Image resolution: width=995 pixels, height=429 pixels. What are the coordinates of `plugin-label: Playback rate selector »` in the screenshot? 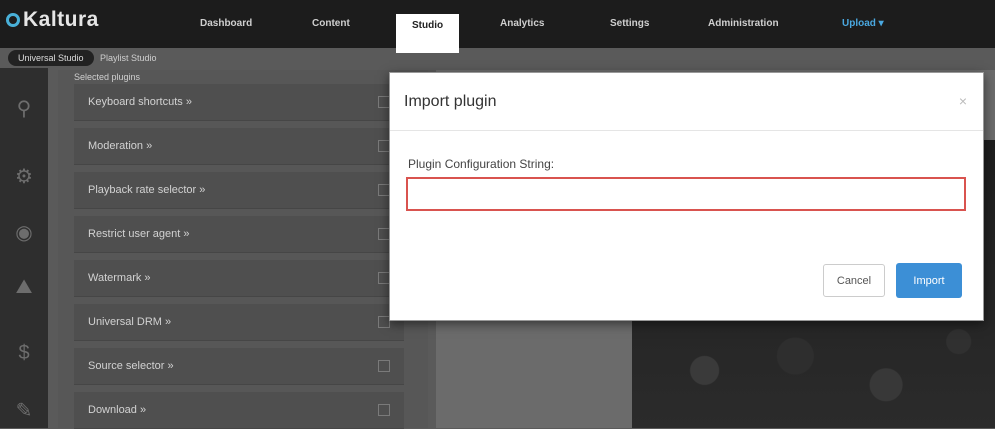 It's located at (147, 190).